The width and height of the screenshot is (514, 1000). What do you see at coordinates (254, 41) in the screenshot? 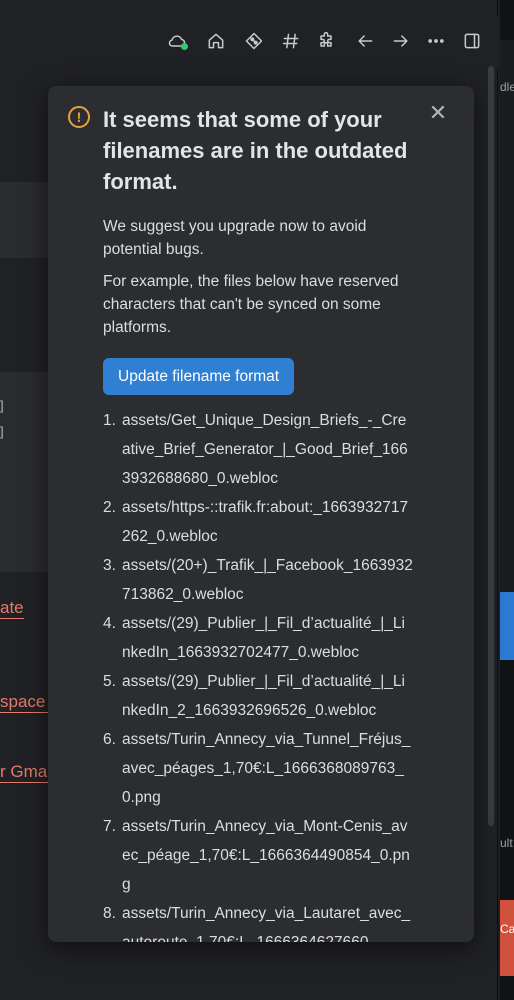
I see `git-icon` at bounding box center [254, 41].